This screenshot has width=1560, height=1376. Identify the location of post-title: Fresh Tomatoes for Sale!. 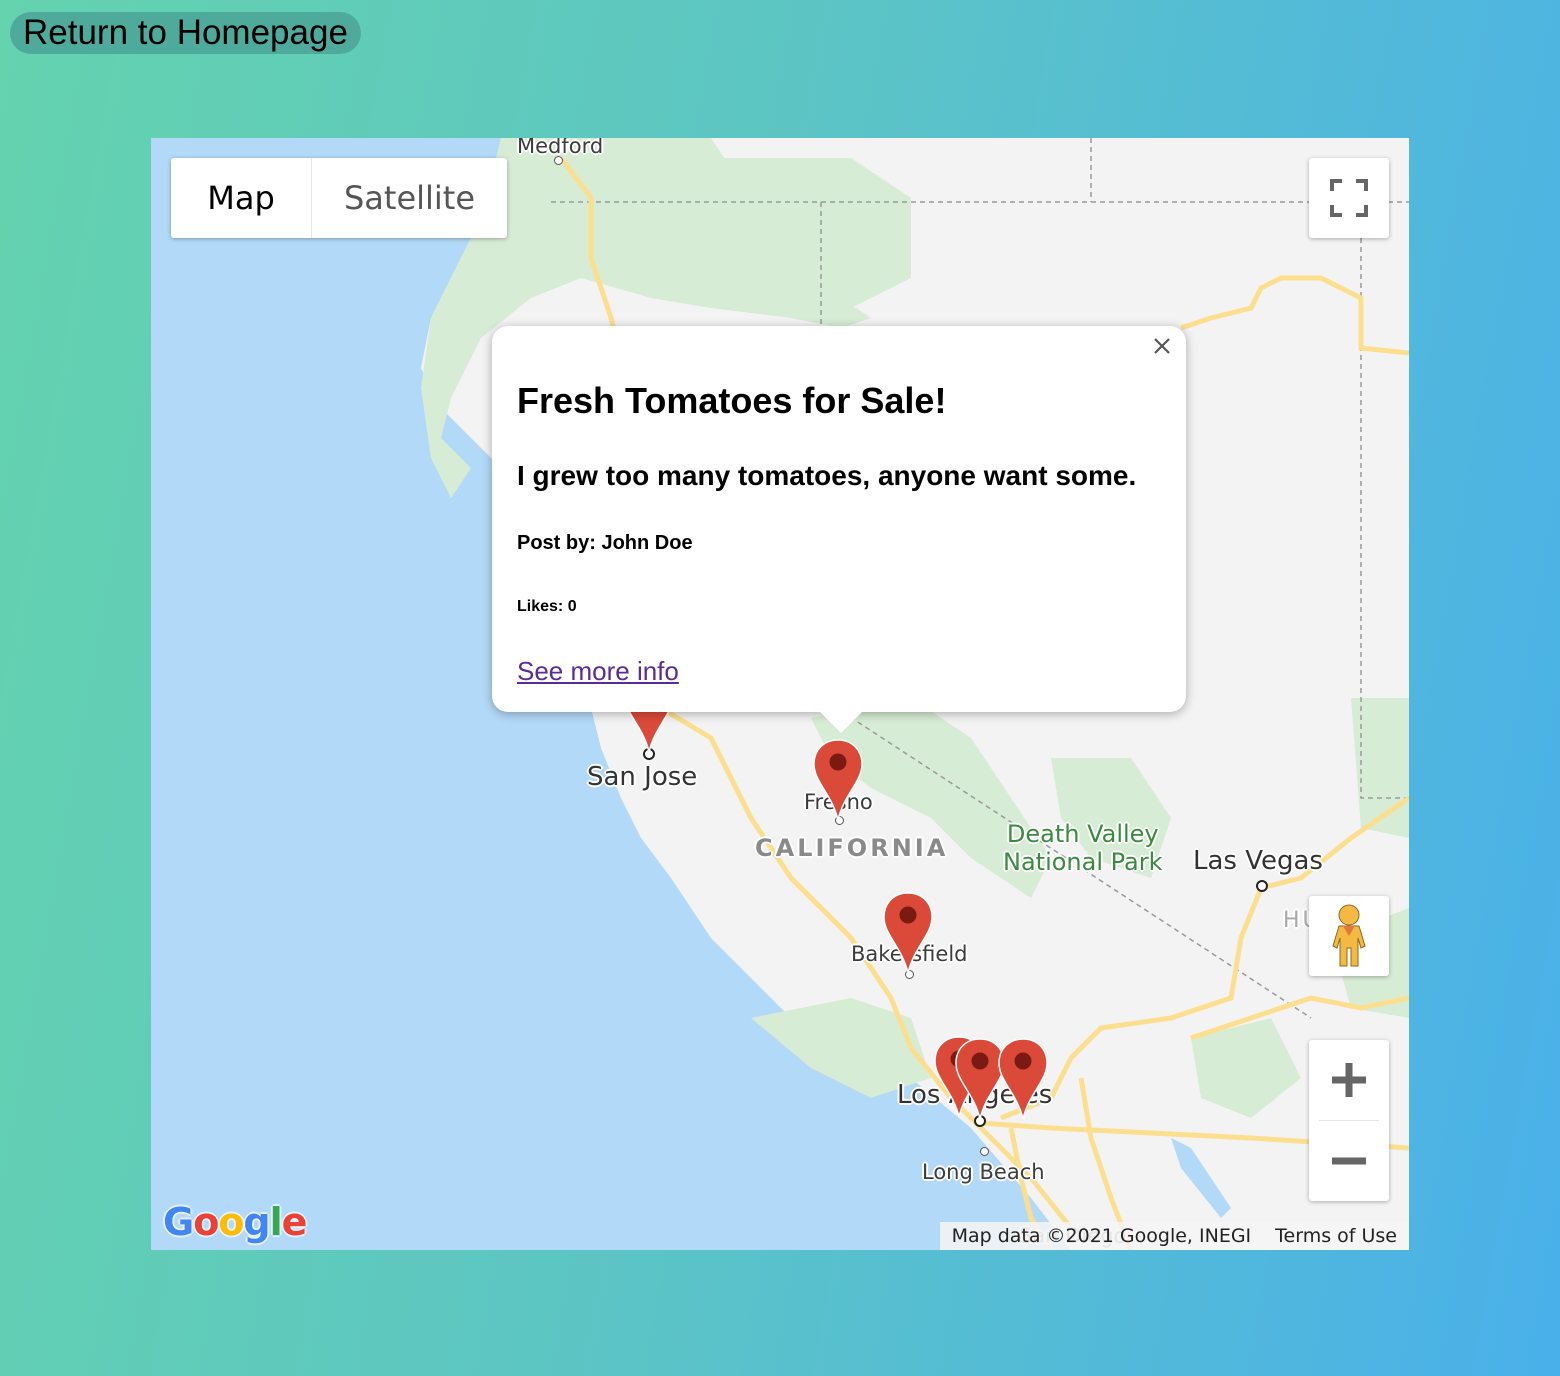
(732, 400).